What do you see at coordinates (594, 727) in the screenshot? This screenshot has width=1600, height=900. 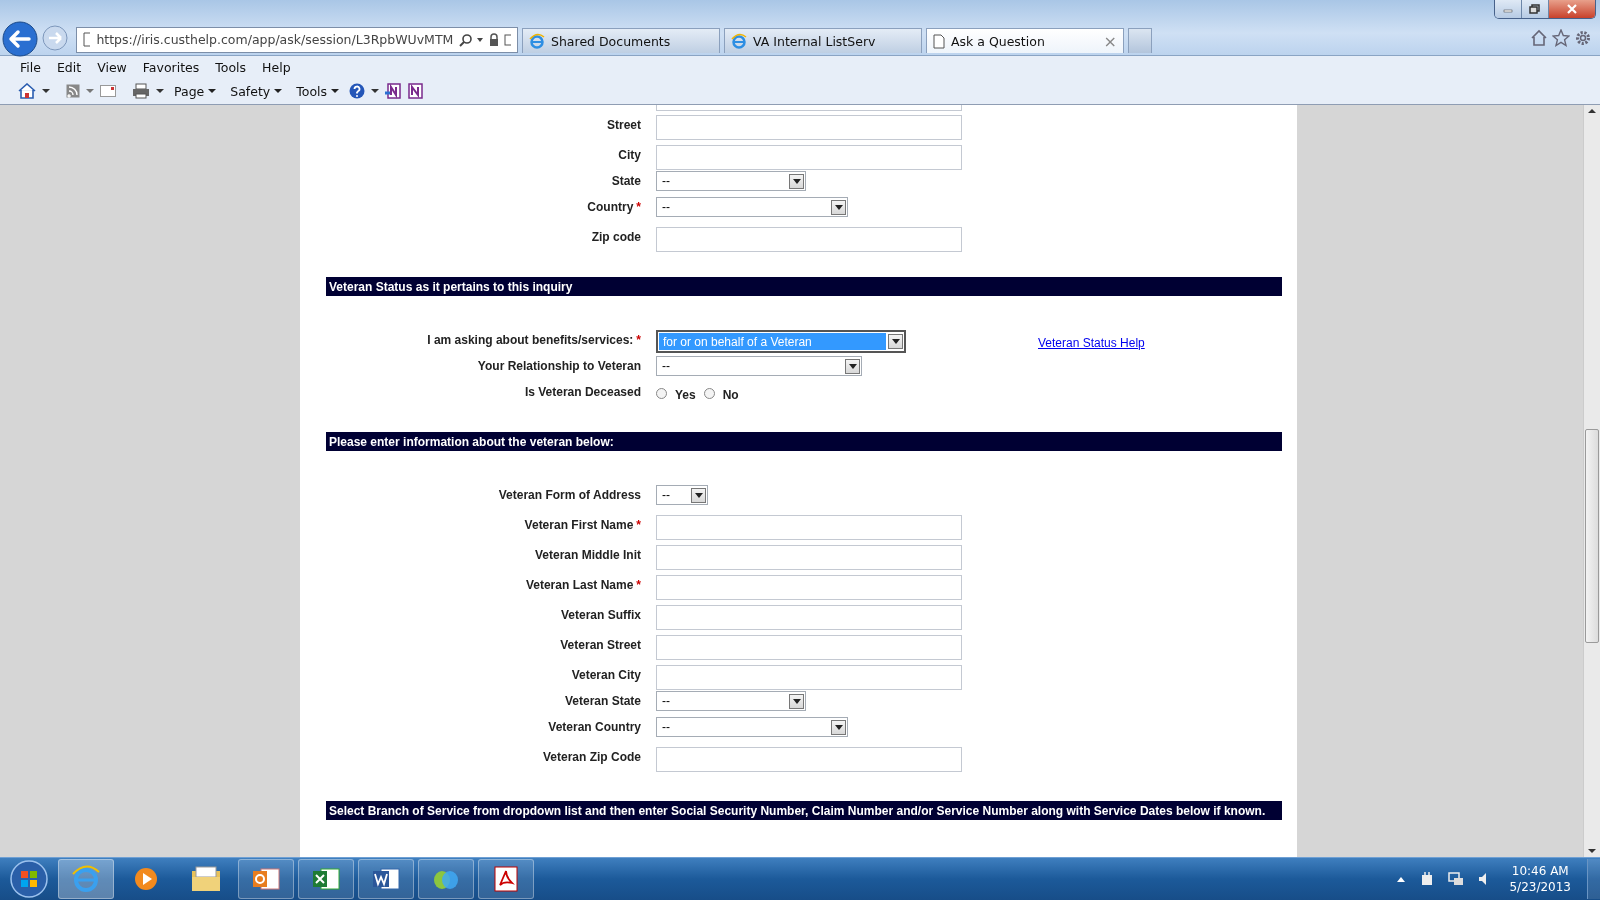 I see `field-label: Veteran Country` at bounding box center [594, 727].